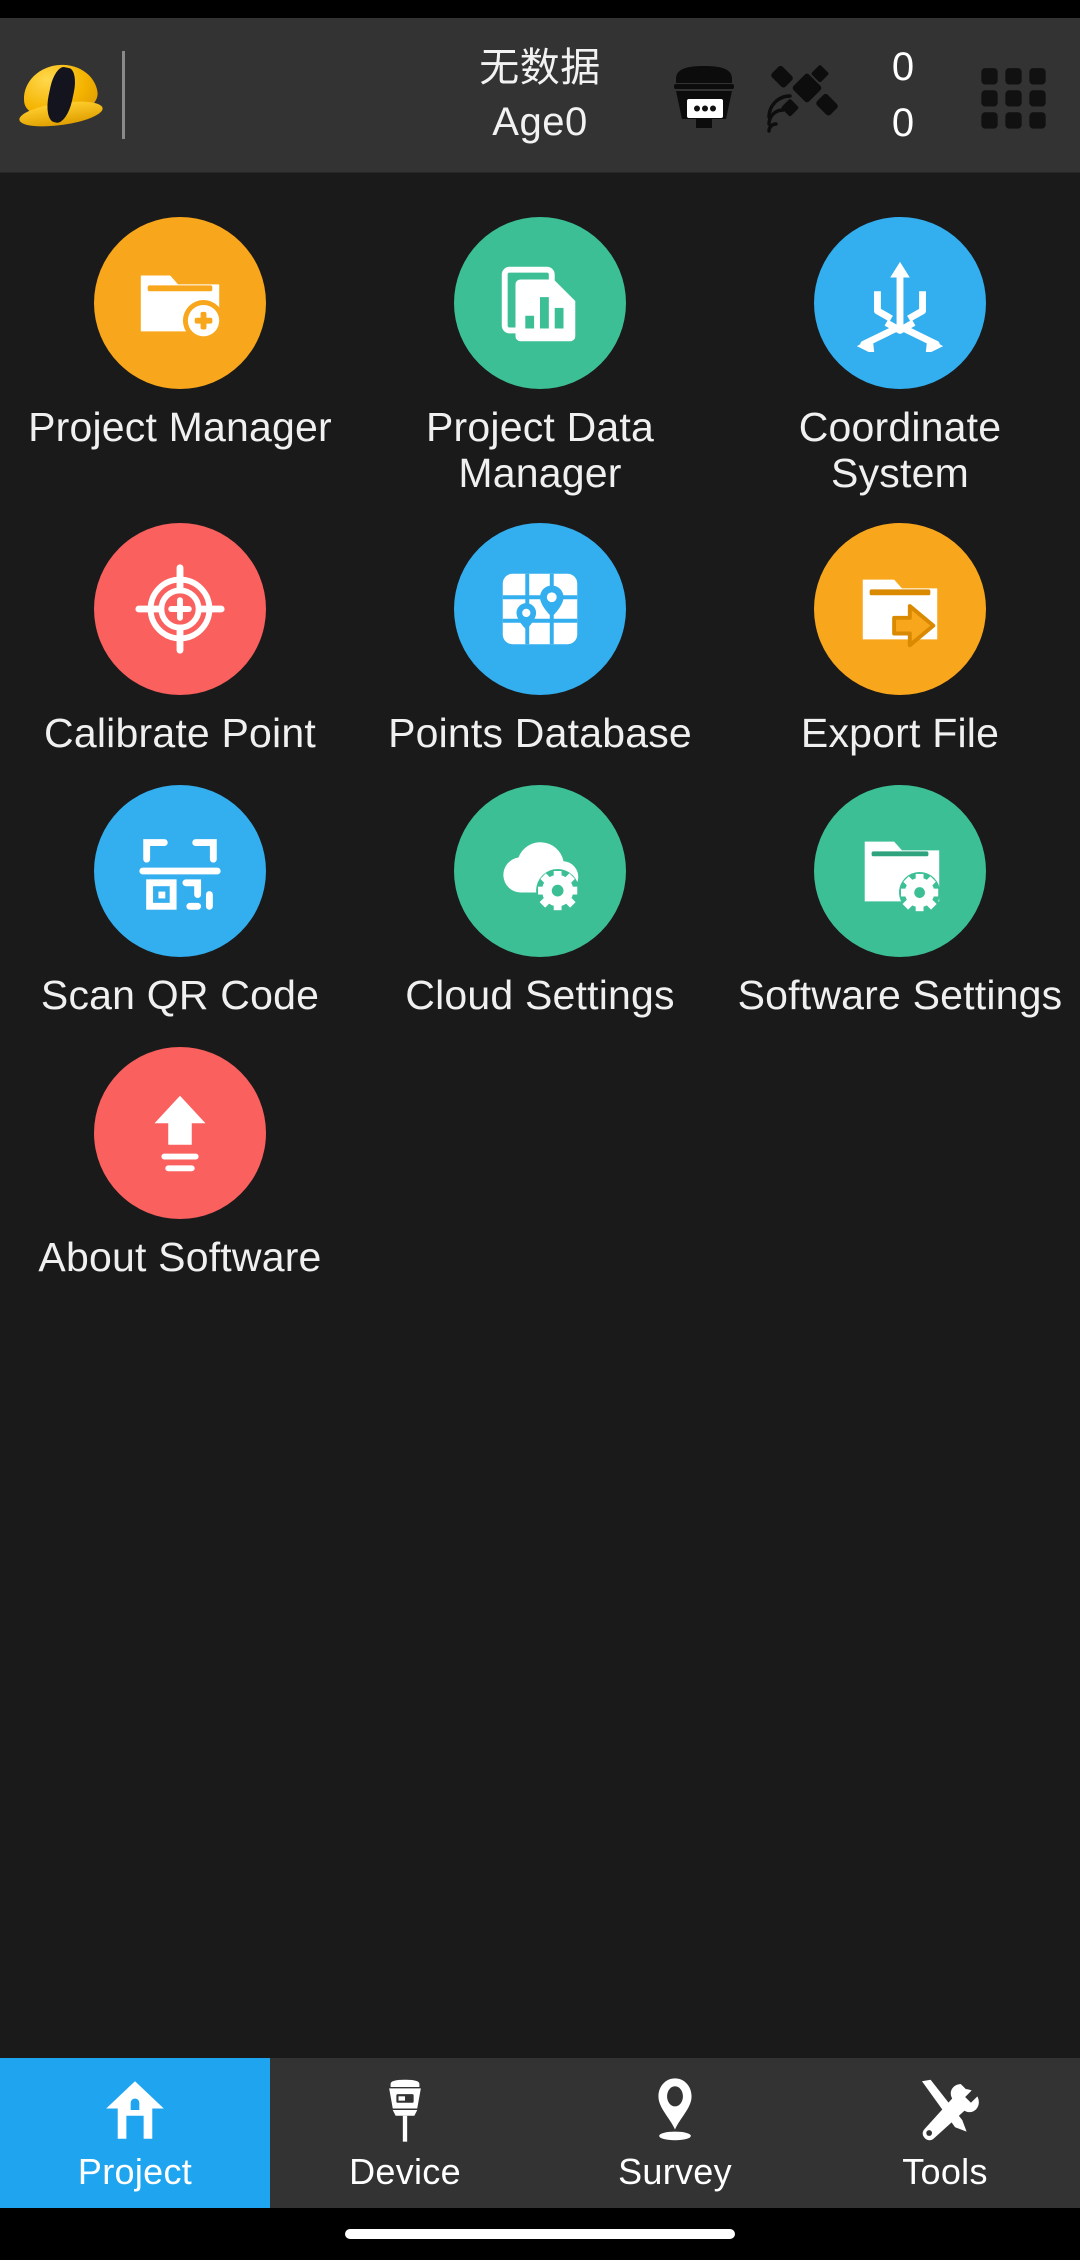 The image size is (1080, 2260). What do you see at coordinates (900, 450) in the screenshot?
I see `menu-label: Coordinate System` at bounding box center [900, 450].